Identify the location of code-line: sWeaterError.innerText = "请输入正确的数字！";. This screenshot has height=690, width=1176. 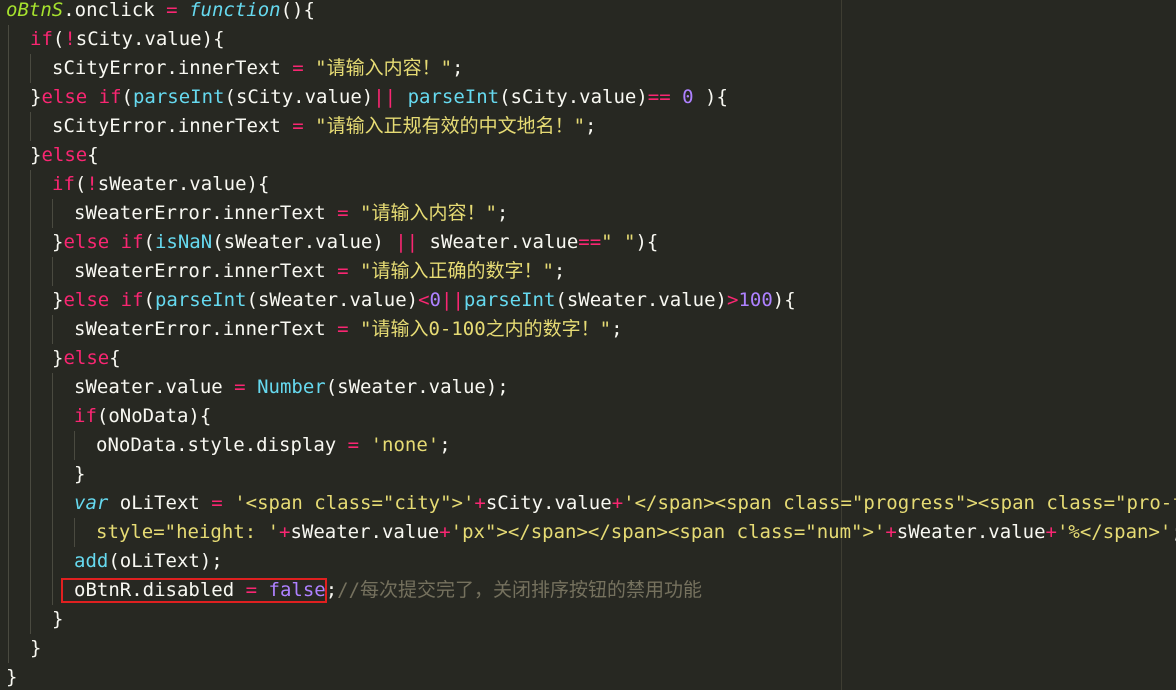
(588, 271).